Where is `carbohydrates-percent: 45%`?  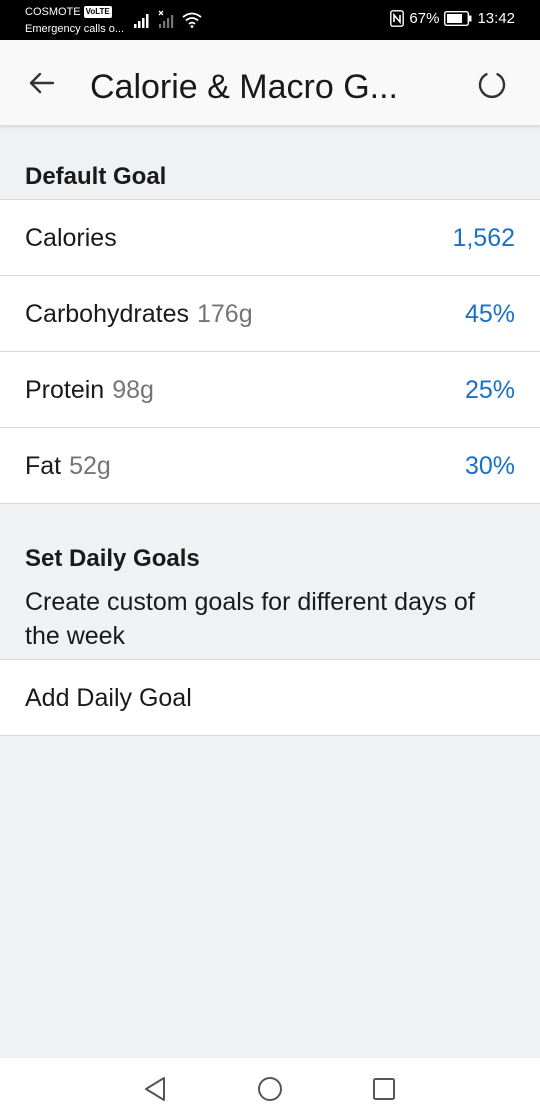 carbohydrates-percent: 45% is located at coordinates (489, 314).